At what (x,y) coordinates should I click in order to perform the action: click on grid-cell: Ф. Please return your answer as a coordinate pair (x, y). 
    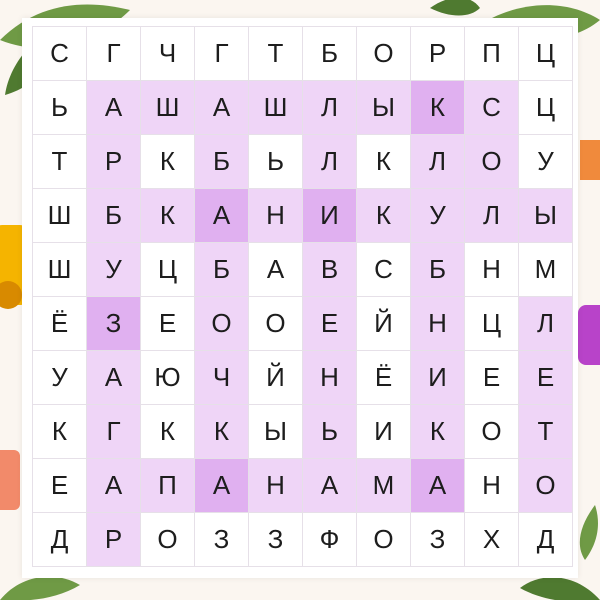
    Looking at the image, I should click on (329, 539).